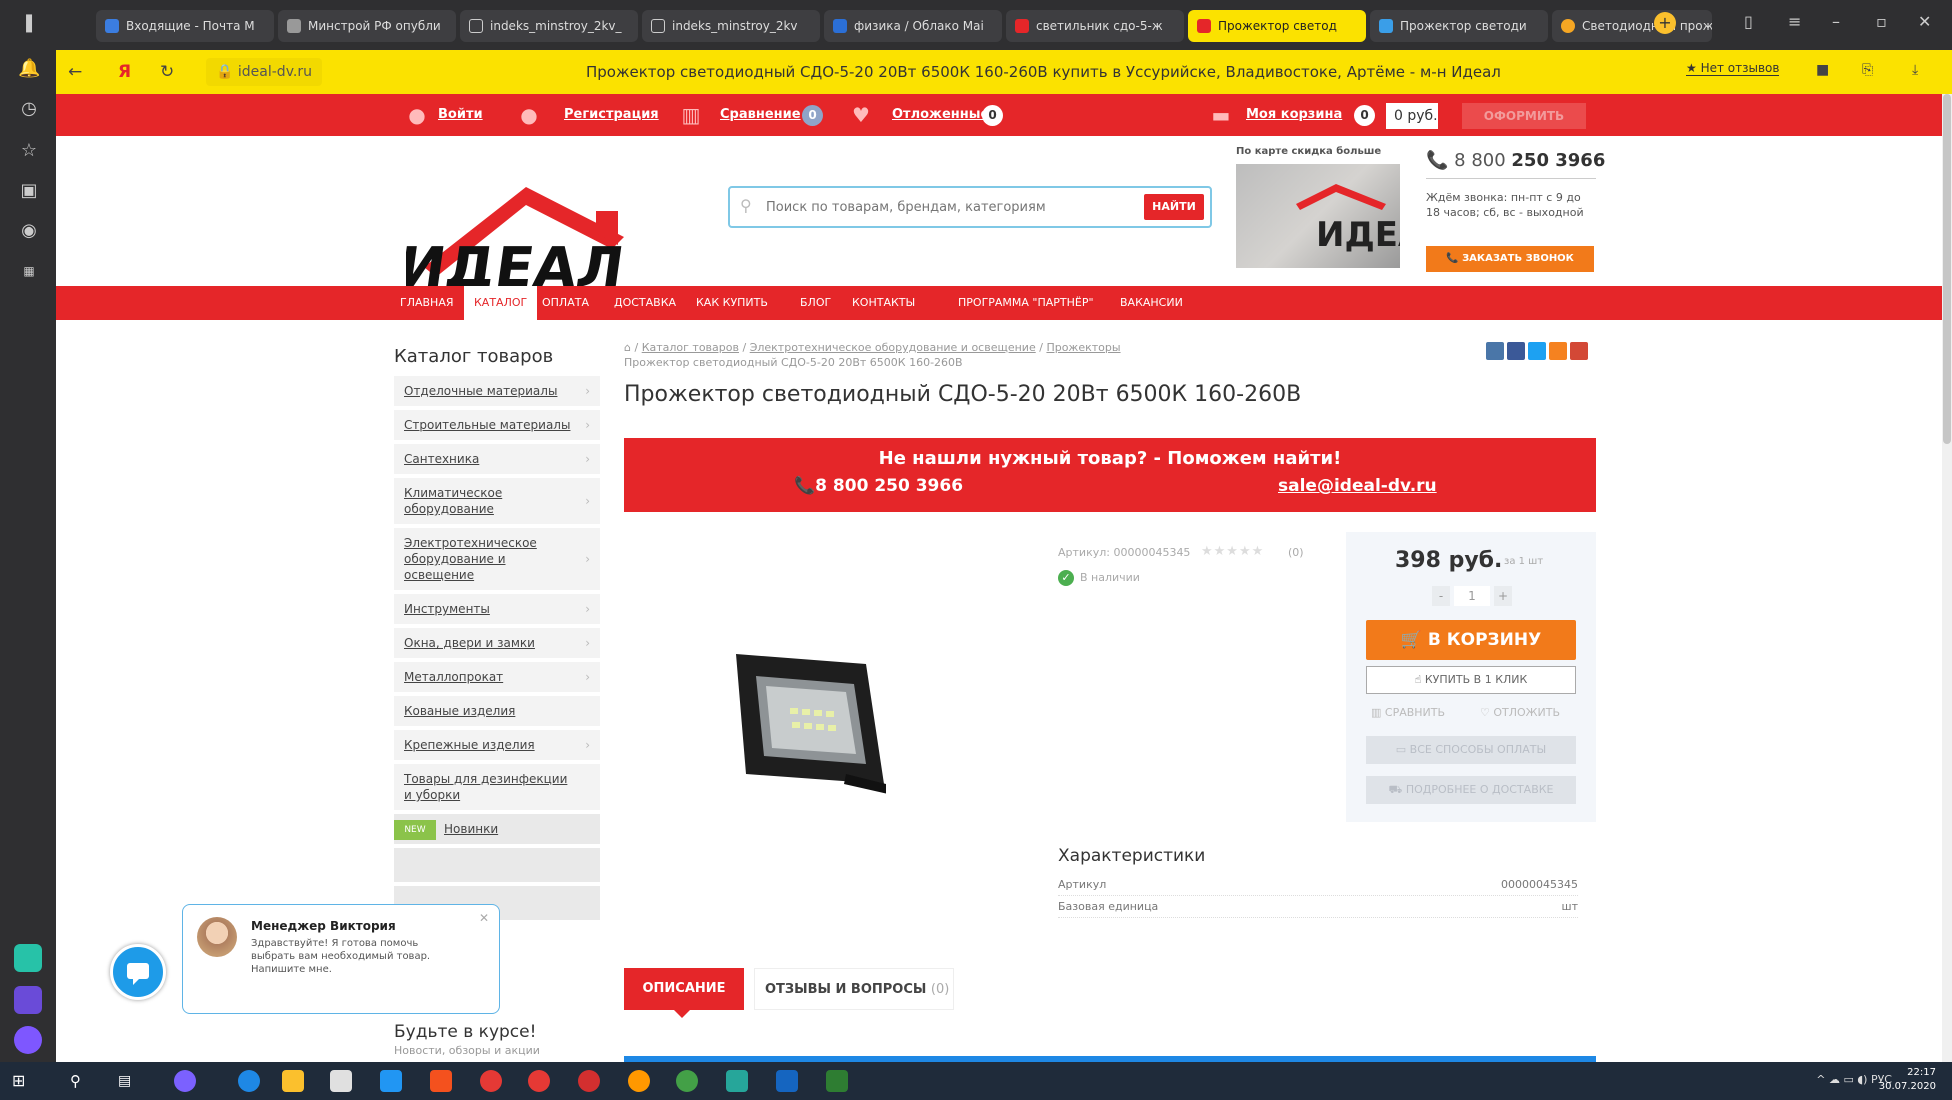 The image size is (1952, 1100). I want to click on word-icon, so click(787, 1081).